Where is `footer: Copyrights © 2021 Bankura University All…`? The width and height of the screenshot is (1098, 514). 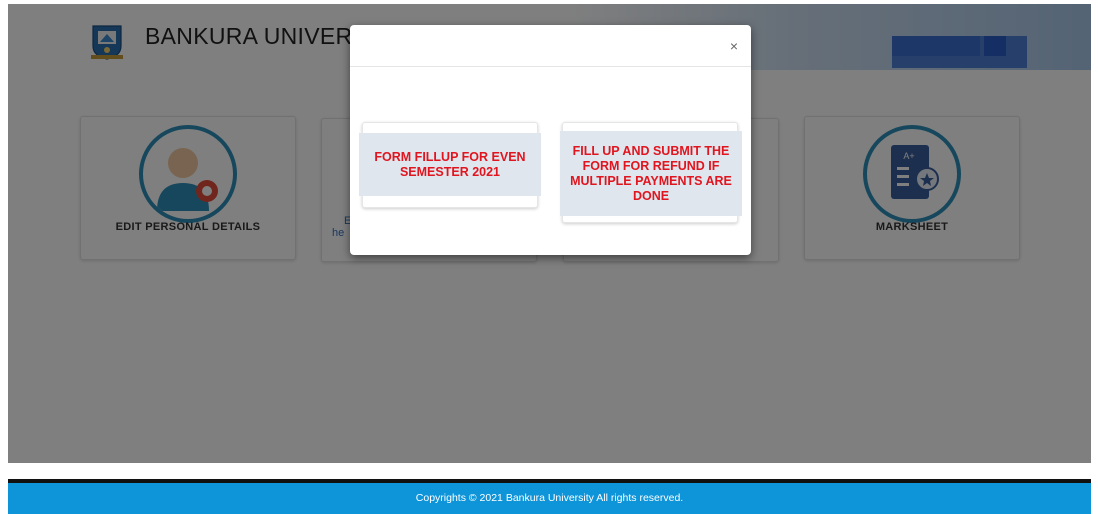 footer: Copyrights © 2021 Bankura University All… is located at coordinates (549, 498).